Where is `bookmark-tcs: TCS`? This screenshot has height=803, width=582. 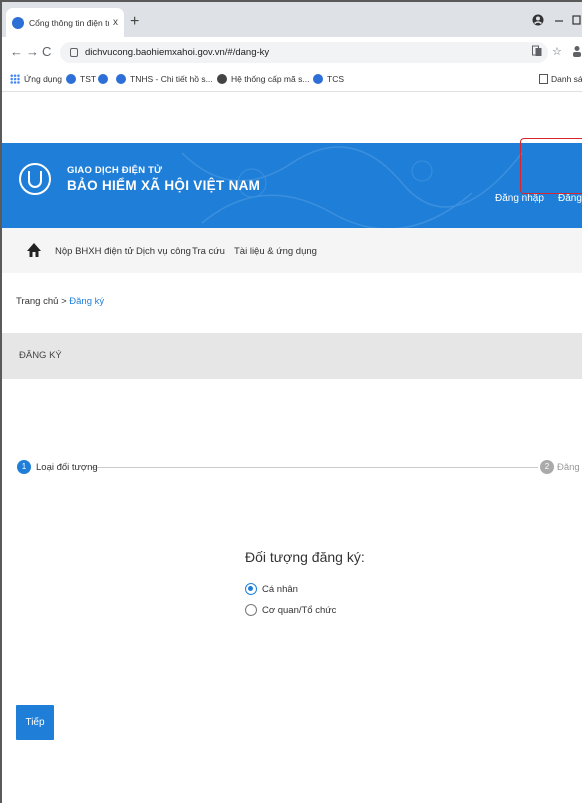
bookmark-tcs: TCS is located at coordinates (328, 79).